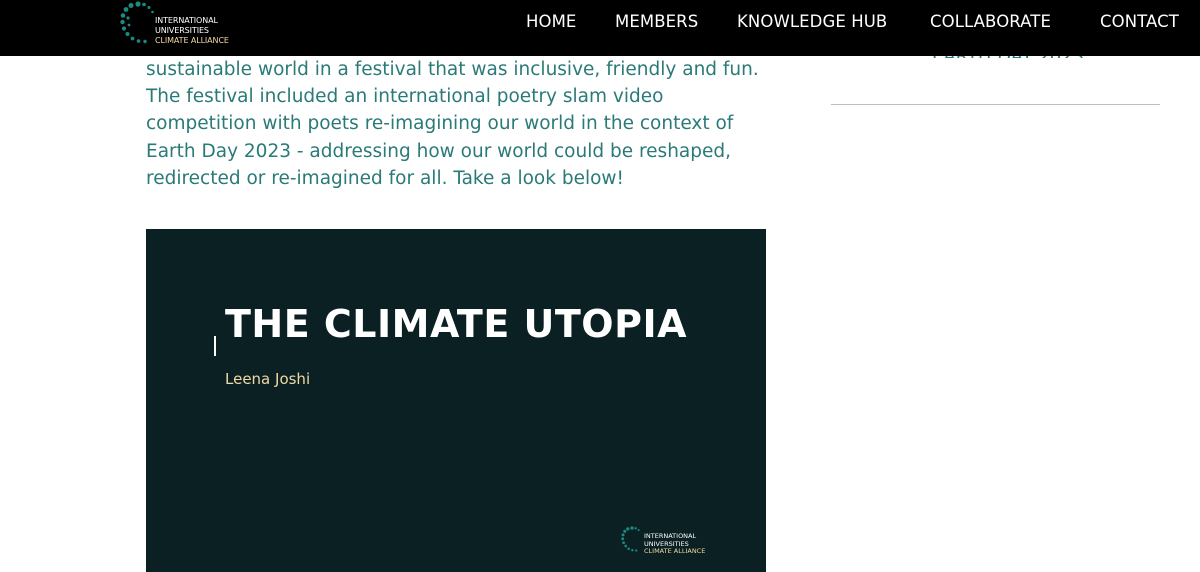 This screenshot has width=1200, height=572. Describe the element at coordinates (551, 22) in the screenshot. I see `nav-home: HOME` at that location.